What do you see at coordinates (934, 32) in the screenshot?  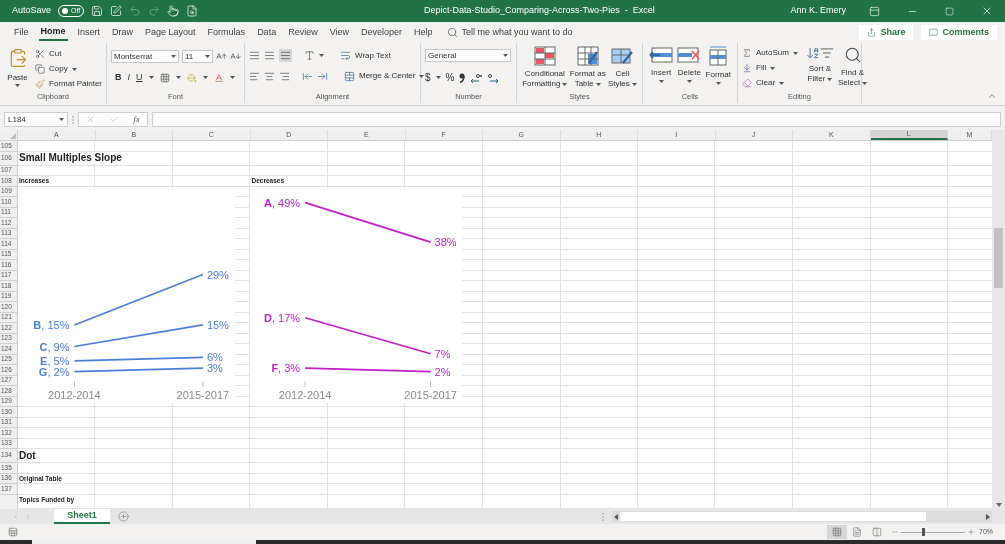 I see `comment-icon` at bounding box center [934, 32].